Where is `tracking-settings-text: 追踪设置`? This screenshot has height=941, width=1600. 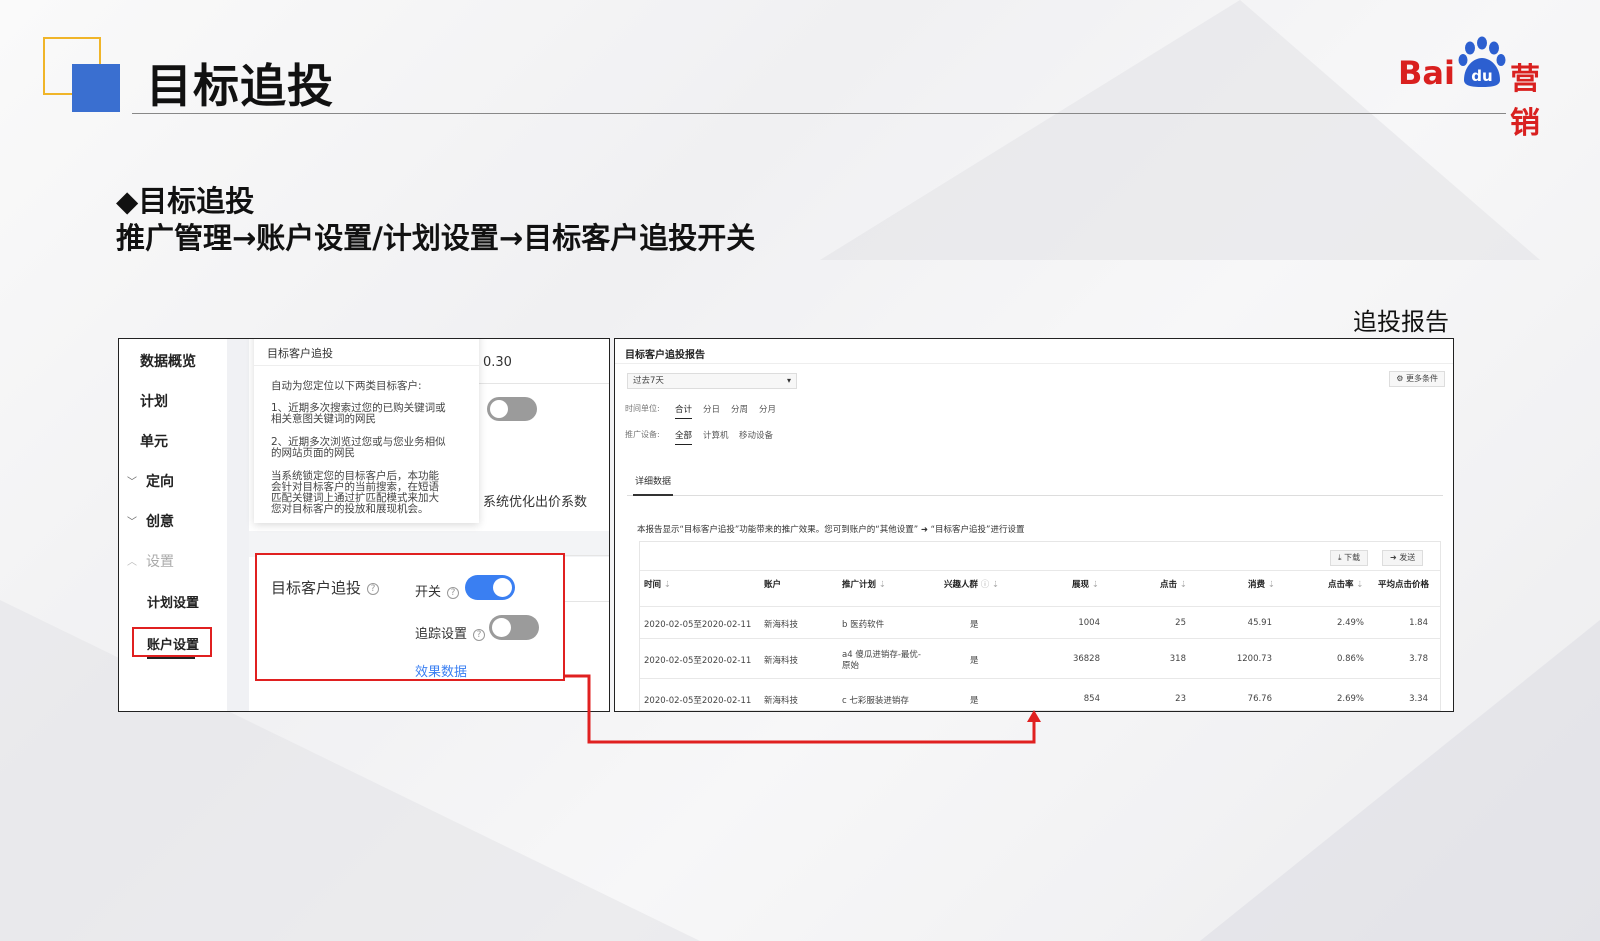
tracking-settings-text: 追踪设置 is located at coordinates (441, 634).